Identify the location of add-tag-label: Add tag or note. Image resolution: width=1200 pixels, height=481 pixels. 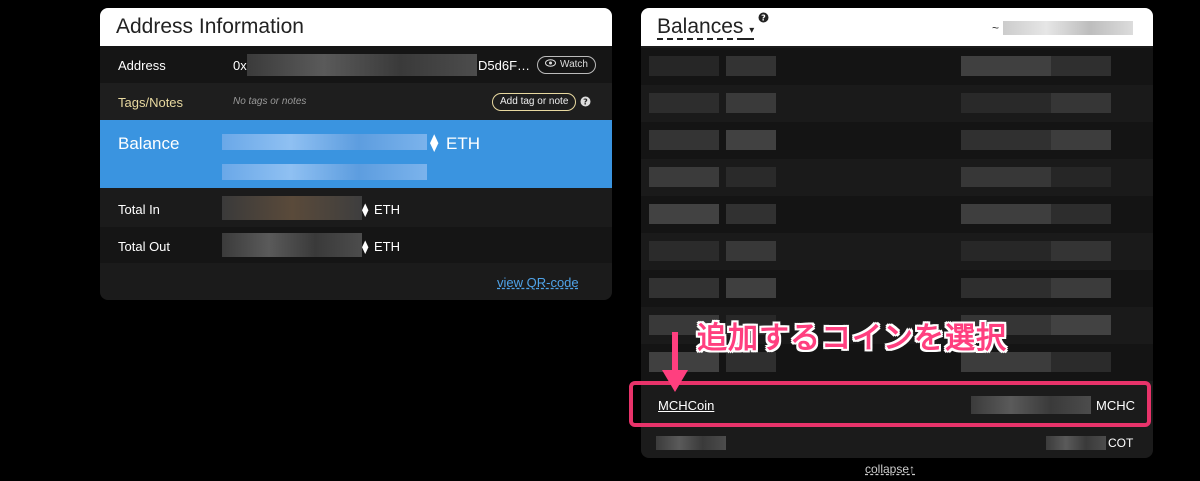
(534, 101).